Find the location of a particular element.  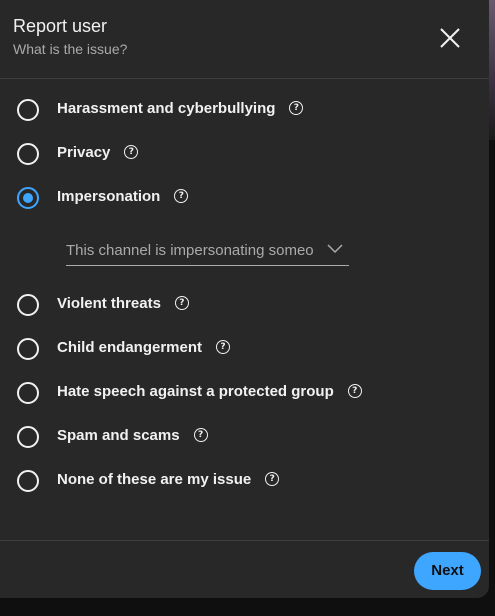

option-none-of-these: None of these are my issue? is located at coordinates (235, 481).